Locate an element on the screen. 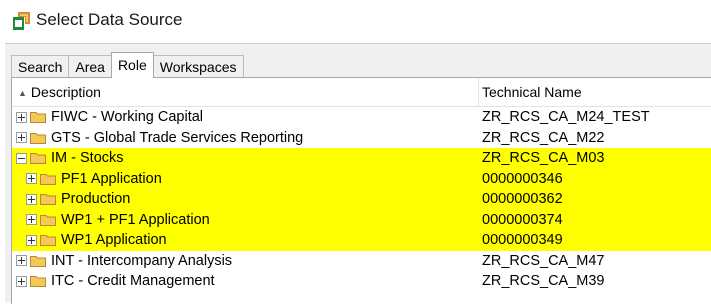 The height and width of the screenshot is (304, 711). row-description: Production is located at coordinates (96, 199).